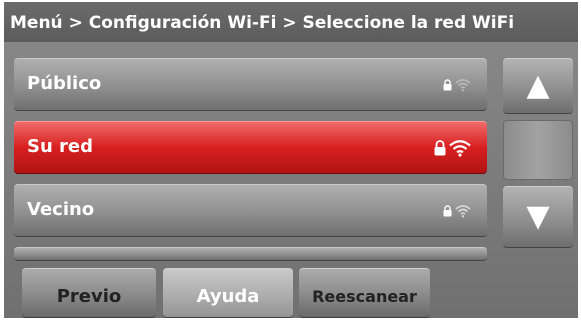 Image resolution: width=581 pixels, height=321 pixels. What do you see at coordinates (250, 210) in the screenshot?
I see `network-item-vecino: Vecino` at bounding box center [250, 210].